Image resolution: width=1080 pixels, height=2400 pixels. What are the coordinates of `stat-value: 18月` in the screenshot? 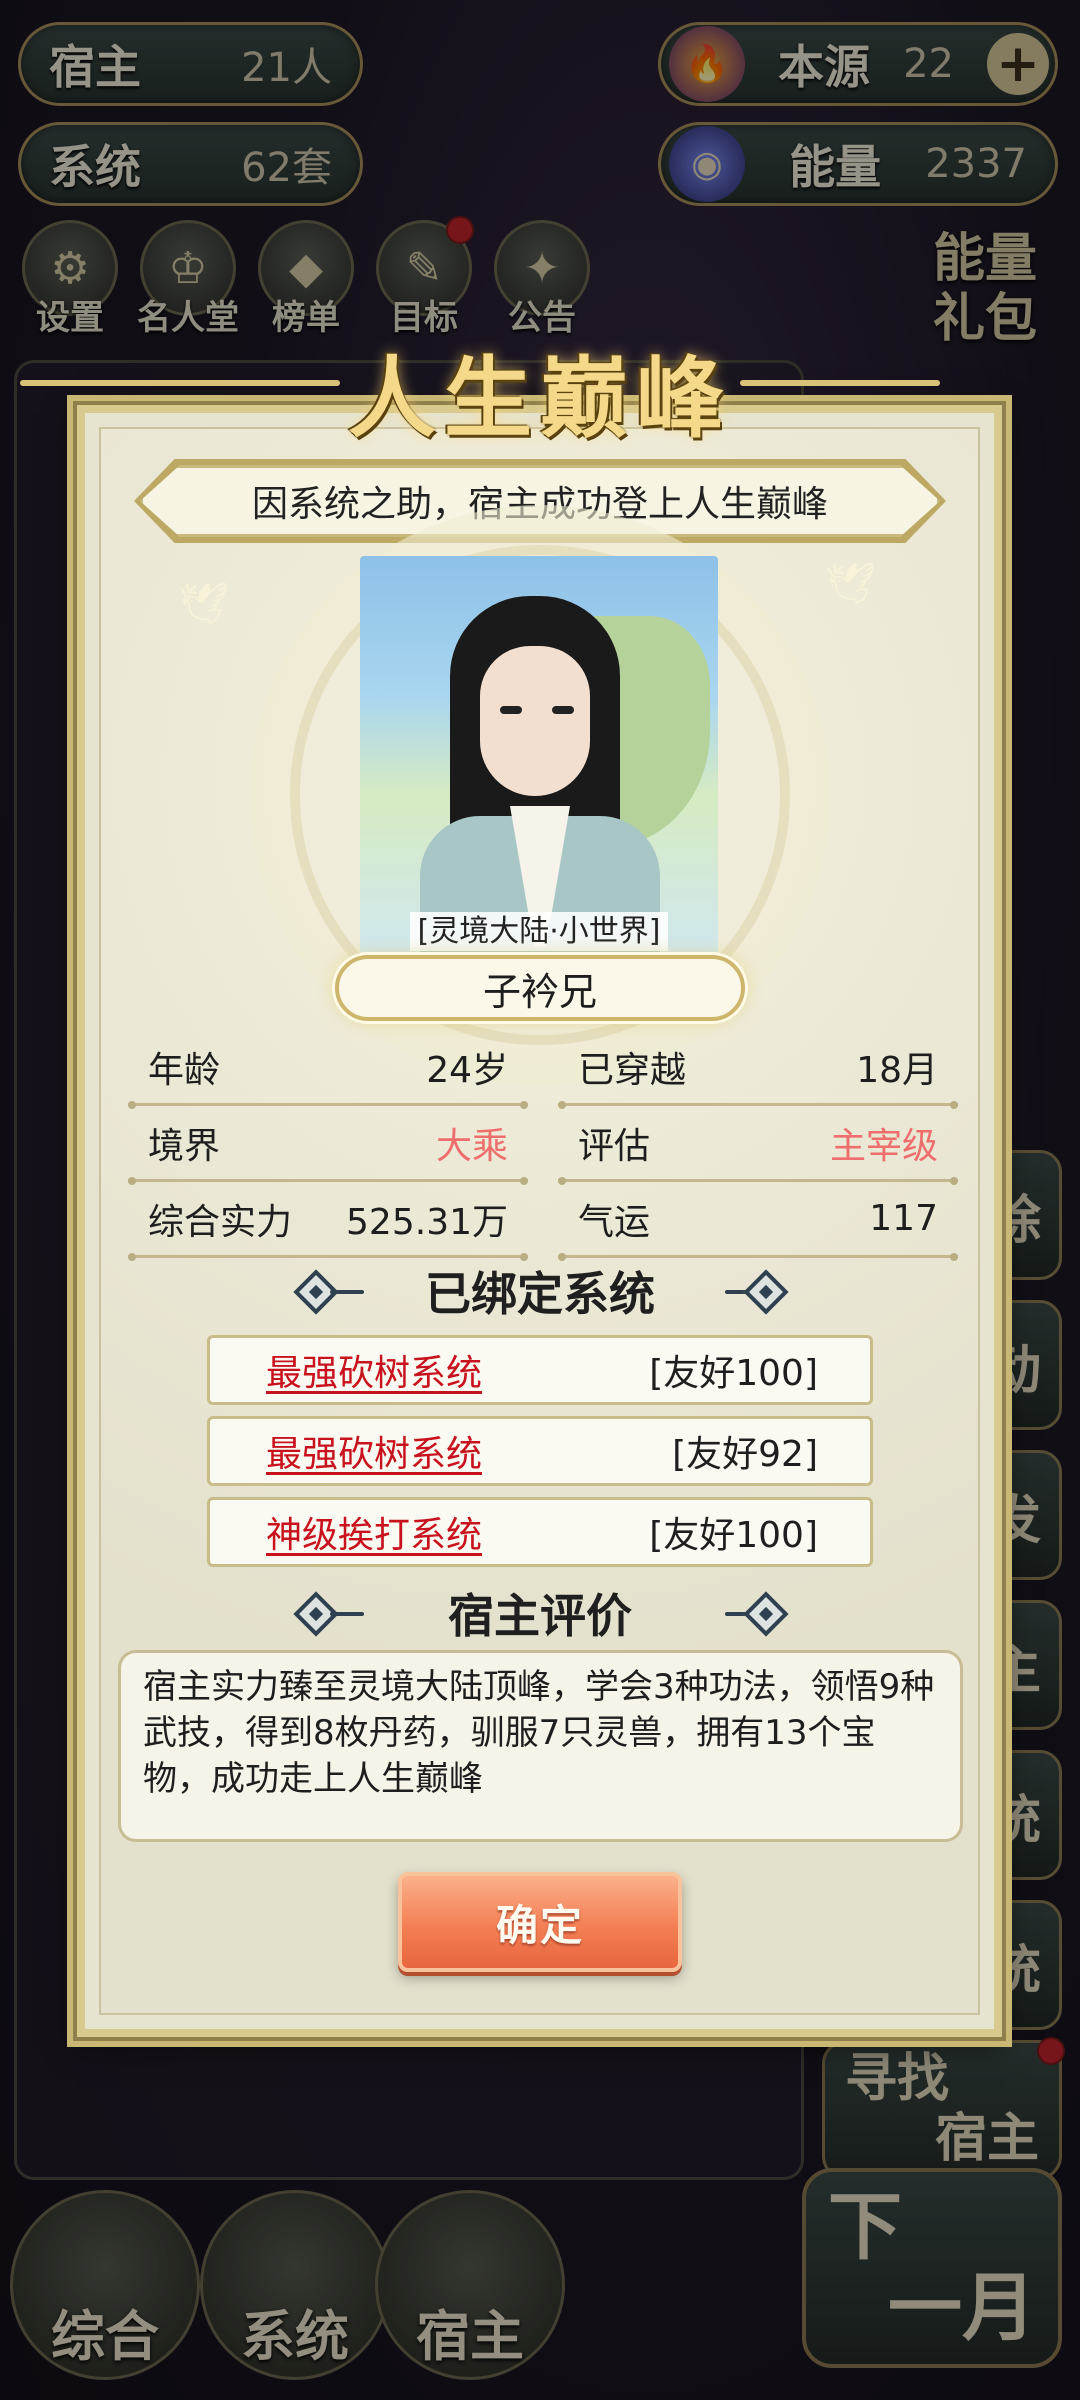 It's located at (897, 1070).